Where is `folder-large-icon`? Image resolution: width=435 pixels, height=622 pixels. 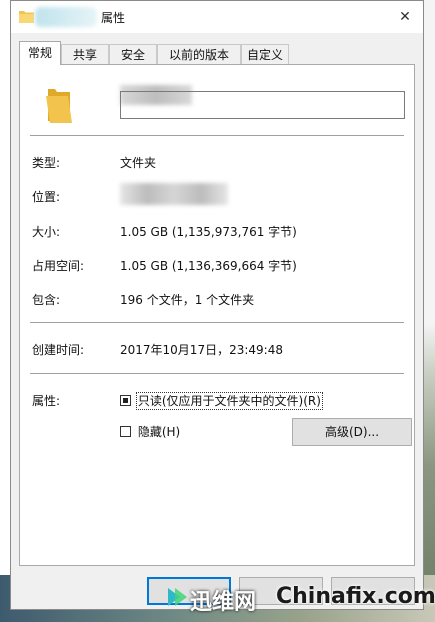 folder-large-icon is located at coordinates (59, 106).